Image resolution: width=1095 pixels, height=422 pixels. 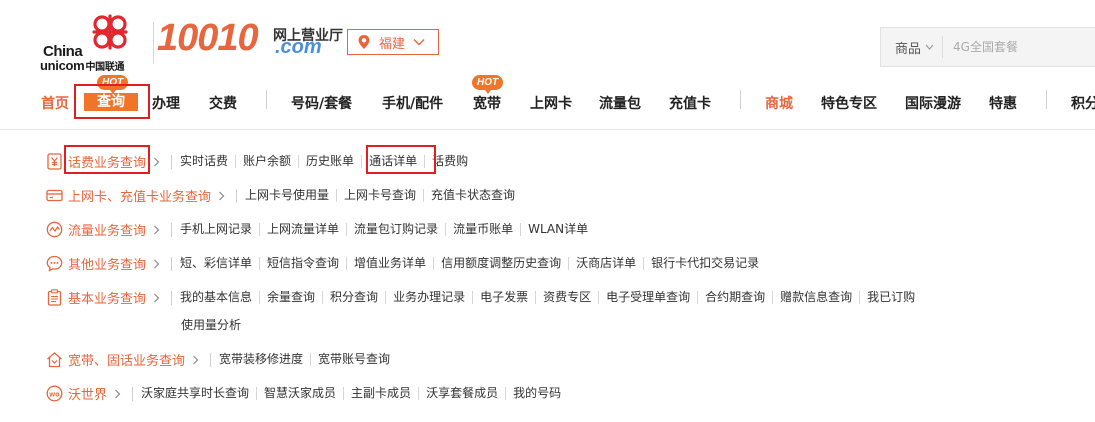 I want to click on svg-text: wo, so click(x=54, y=393).